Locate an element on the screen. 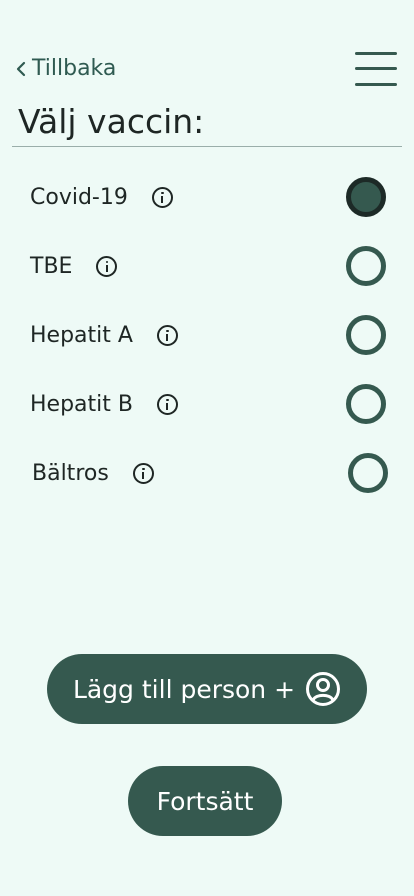 Image resolution: width=414 pixels, height=896 pixels. title-divider is located at coordinates (207, 146).